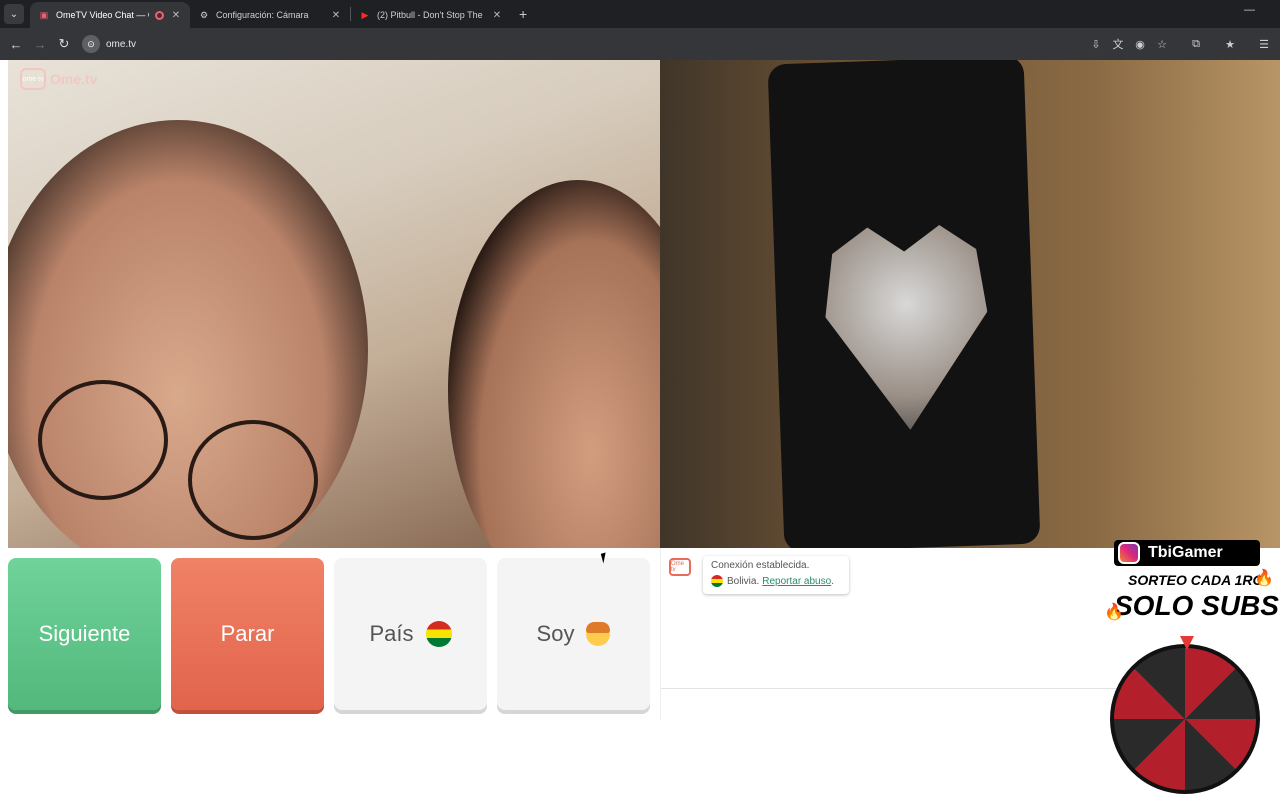 The image size is (1280, 794). What do you see at coordinates (64, 44) in the screenshot?
I see `reload-icon: ↻` at bounding box center [64, 44].